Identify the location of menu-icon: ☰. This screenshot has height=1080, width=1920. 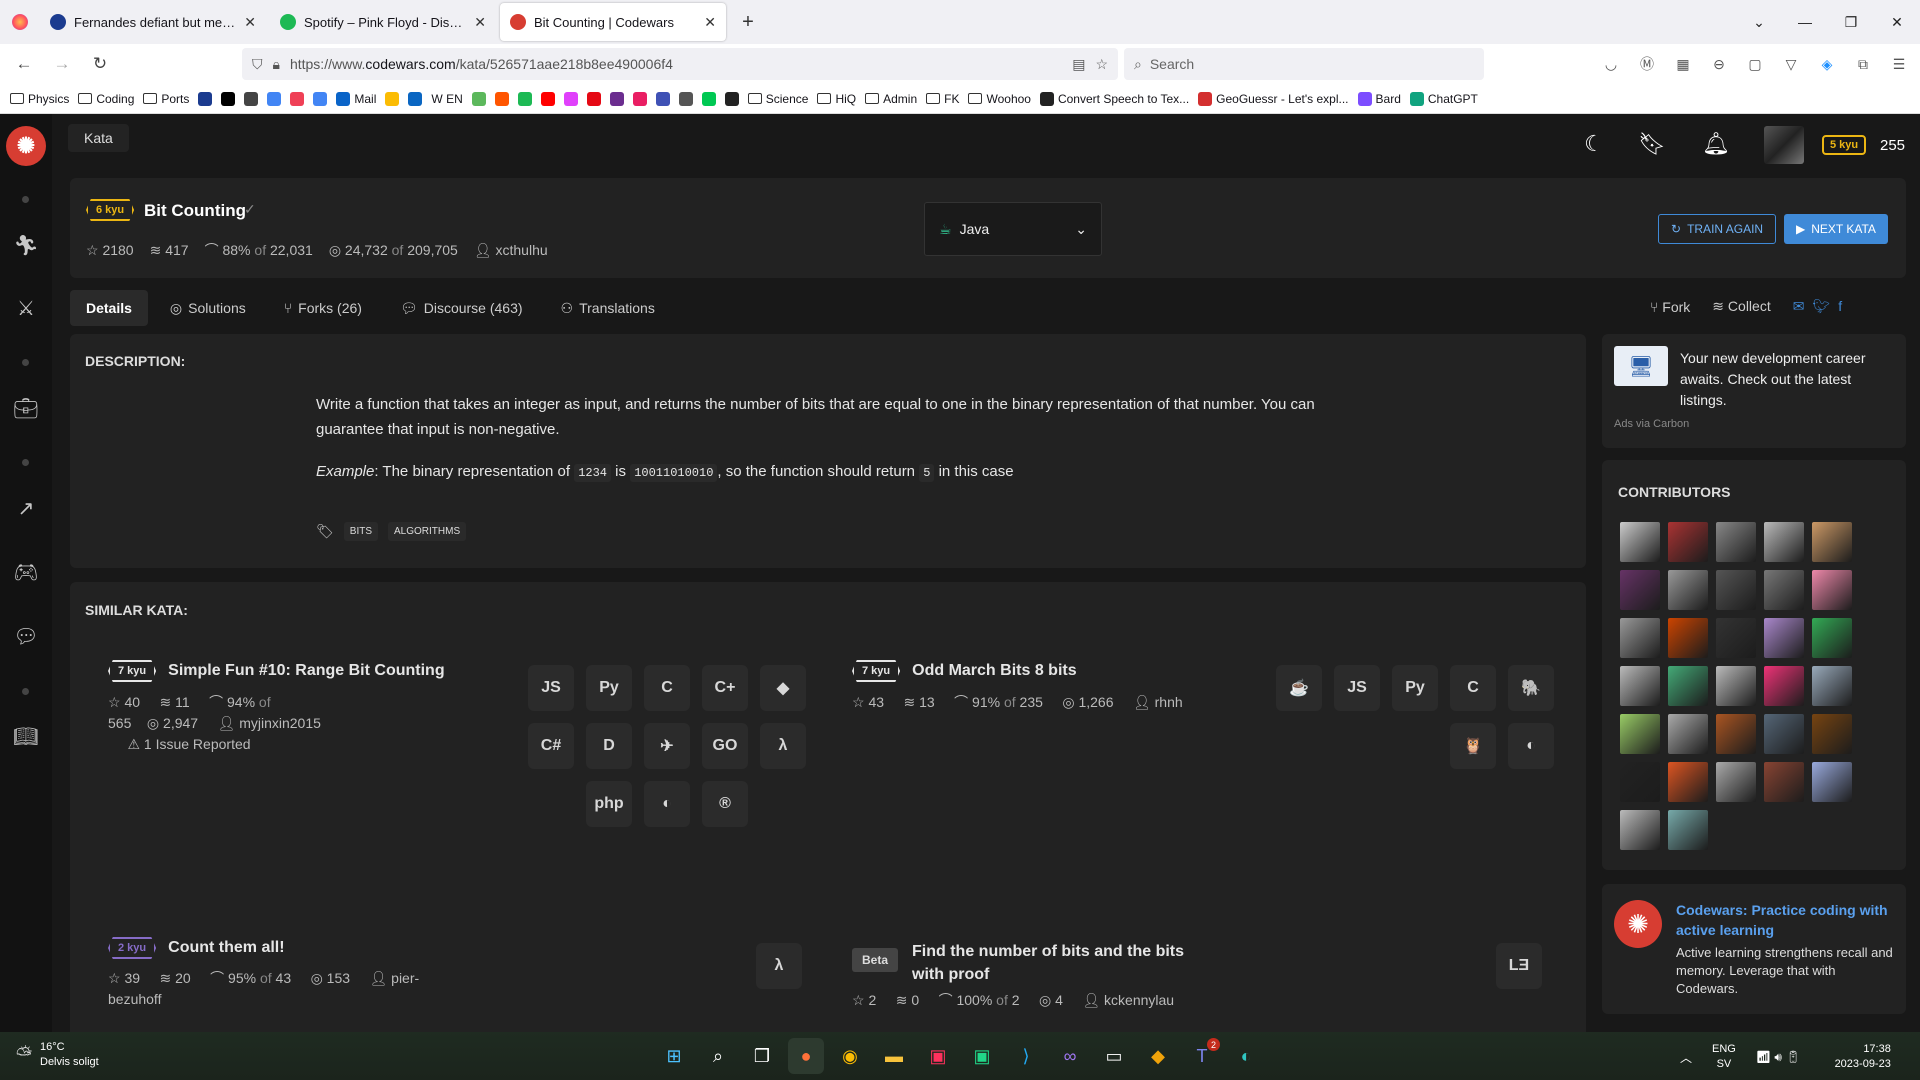
(1899, 64).